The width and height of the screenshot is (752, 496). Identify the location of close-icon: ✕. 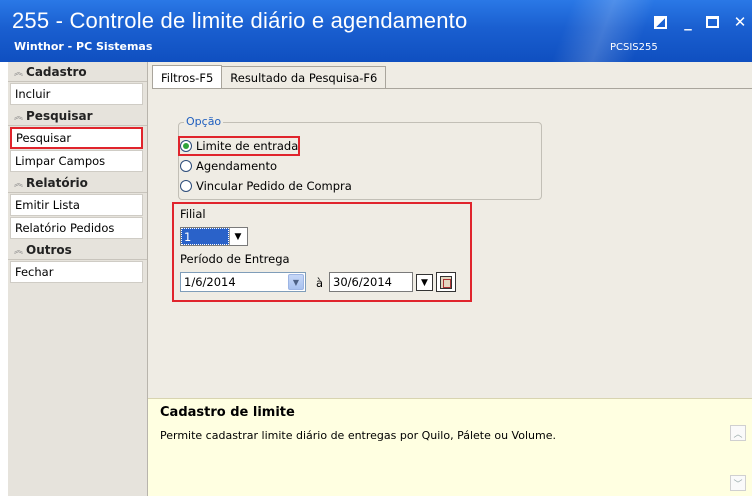
(740, 22).